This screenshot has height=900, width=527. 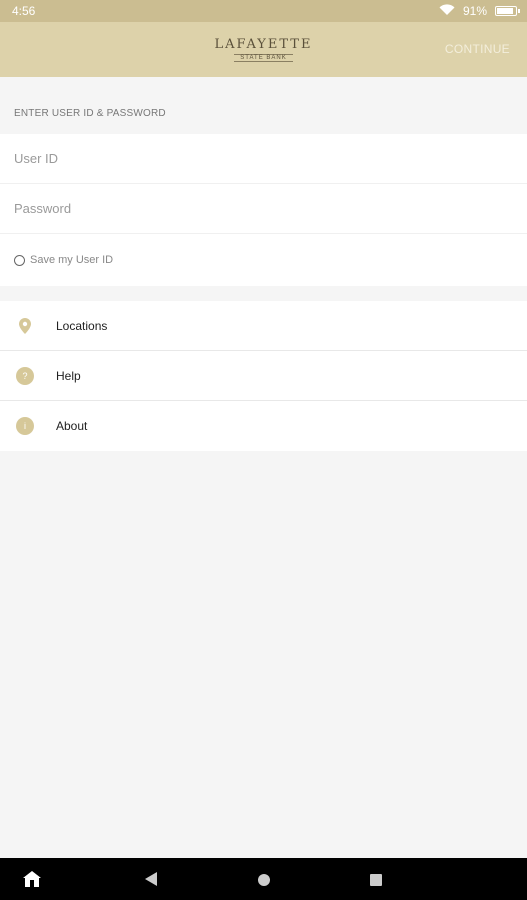 What do you see at coordinates (263, 260) in the screenshot?
I see `save-user-id-option: Save my User ID` at bounding box center [263, 260].